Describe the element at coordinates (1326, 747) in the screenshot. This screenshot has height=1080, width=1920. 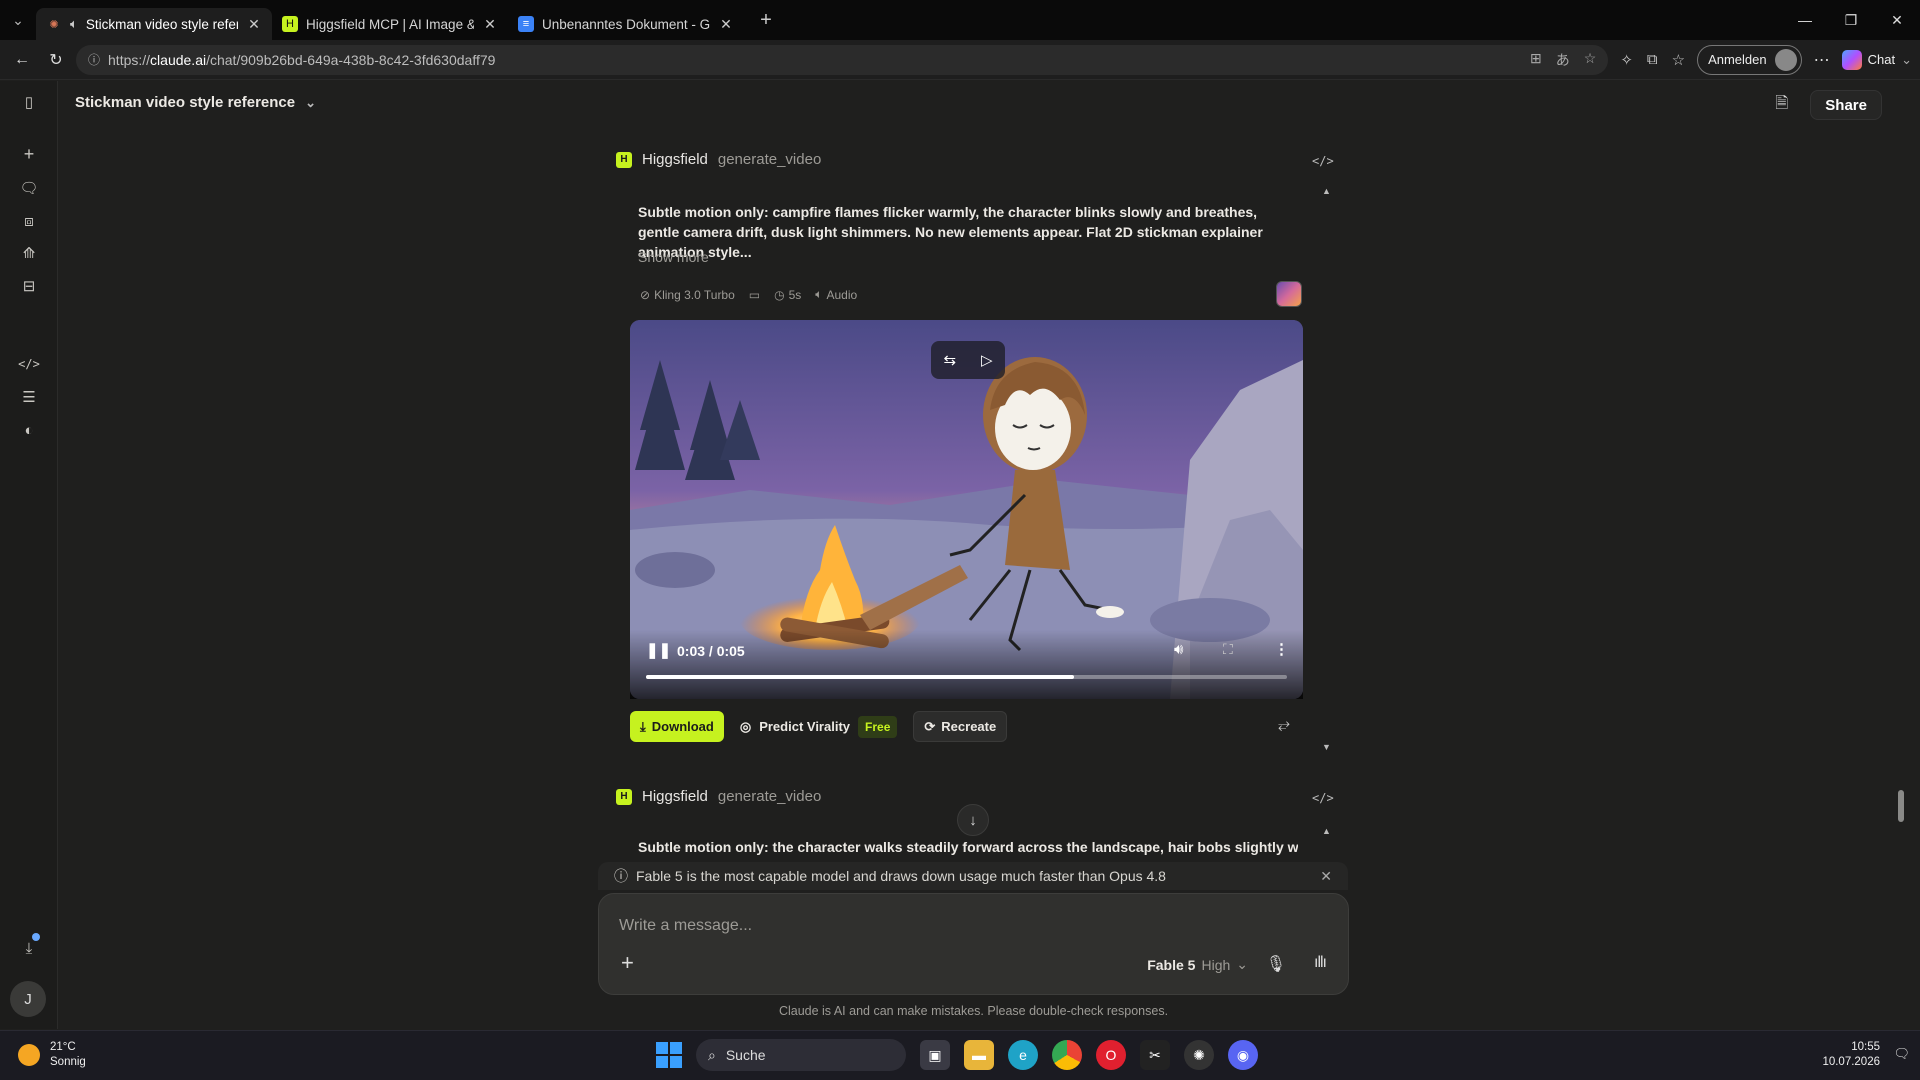
I see `scroll-down-icon: ▼` at that location.